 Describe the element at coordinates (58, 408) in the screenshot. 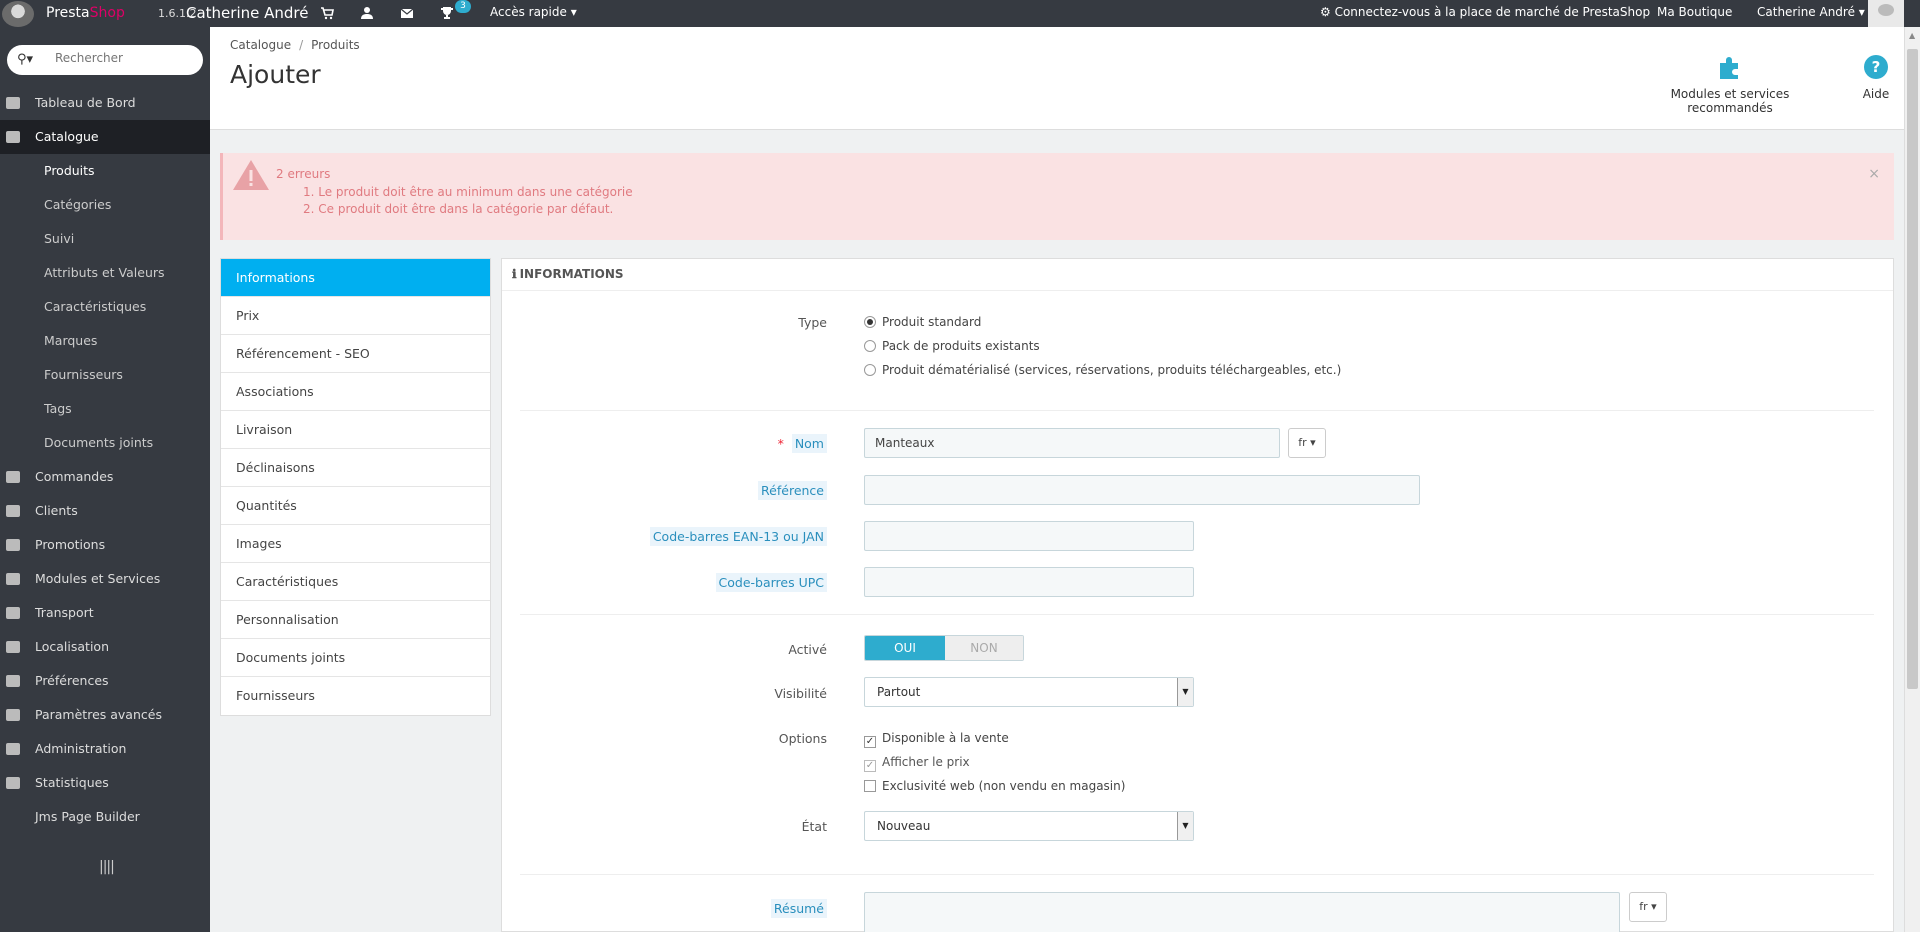

I see `sidebar-sub-tags: Tags` at that location.